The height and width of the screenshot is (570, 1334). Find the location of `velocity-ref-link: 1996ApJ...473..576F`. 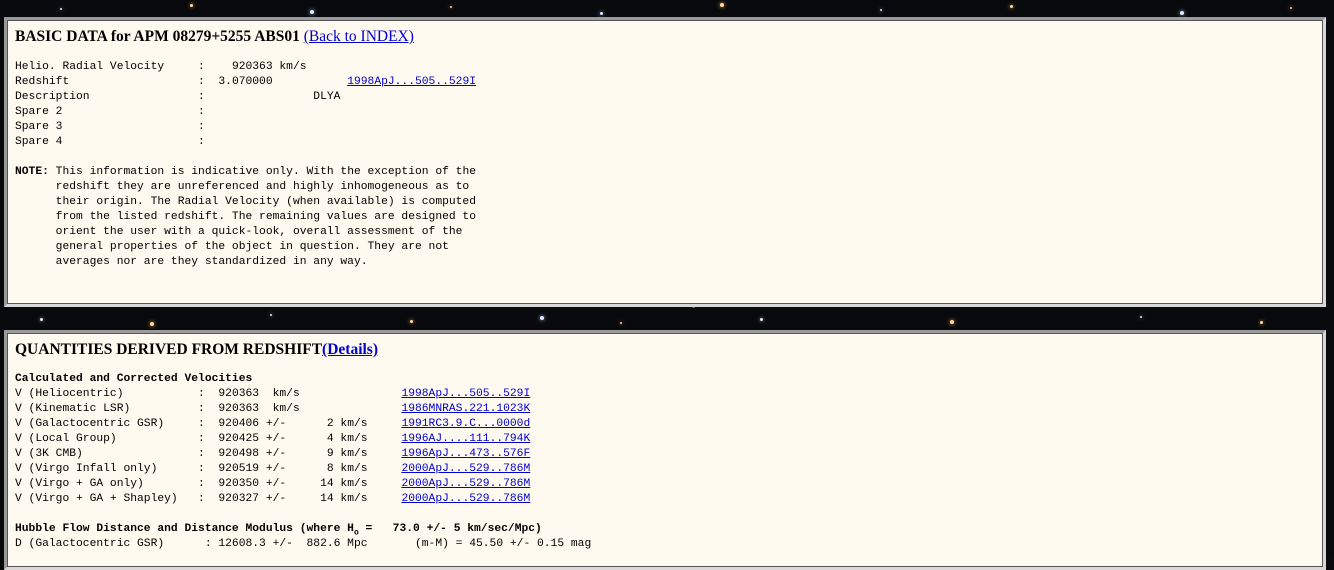

velocity-ref-link: 1996ApJ...473..576F is located at coordinates (465, 454).